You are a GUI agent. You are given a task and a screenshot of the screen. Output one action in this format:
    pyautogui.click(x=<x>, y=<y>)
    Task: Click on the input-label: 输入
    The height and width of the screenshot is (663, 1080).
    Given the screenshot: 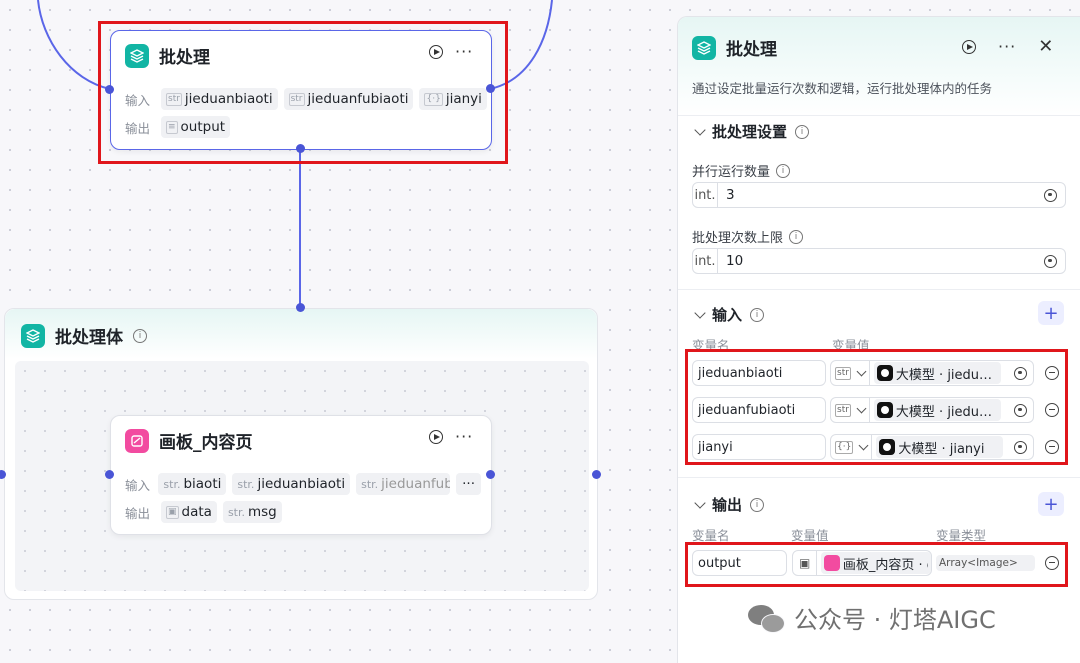 What is the action you would take?
    pyautogui.click(x=138, y=485)
    